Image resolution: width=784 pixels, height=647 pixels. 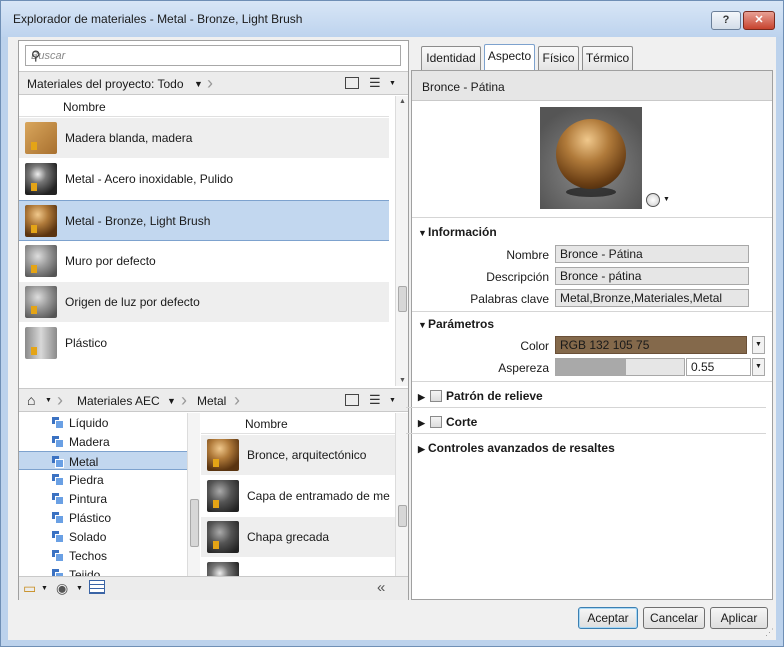 What do you see at coordinates (674, 618) in the screenshot?
I see `cancel-button: Cancelar` at bounding box center [674, 618].